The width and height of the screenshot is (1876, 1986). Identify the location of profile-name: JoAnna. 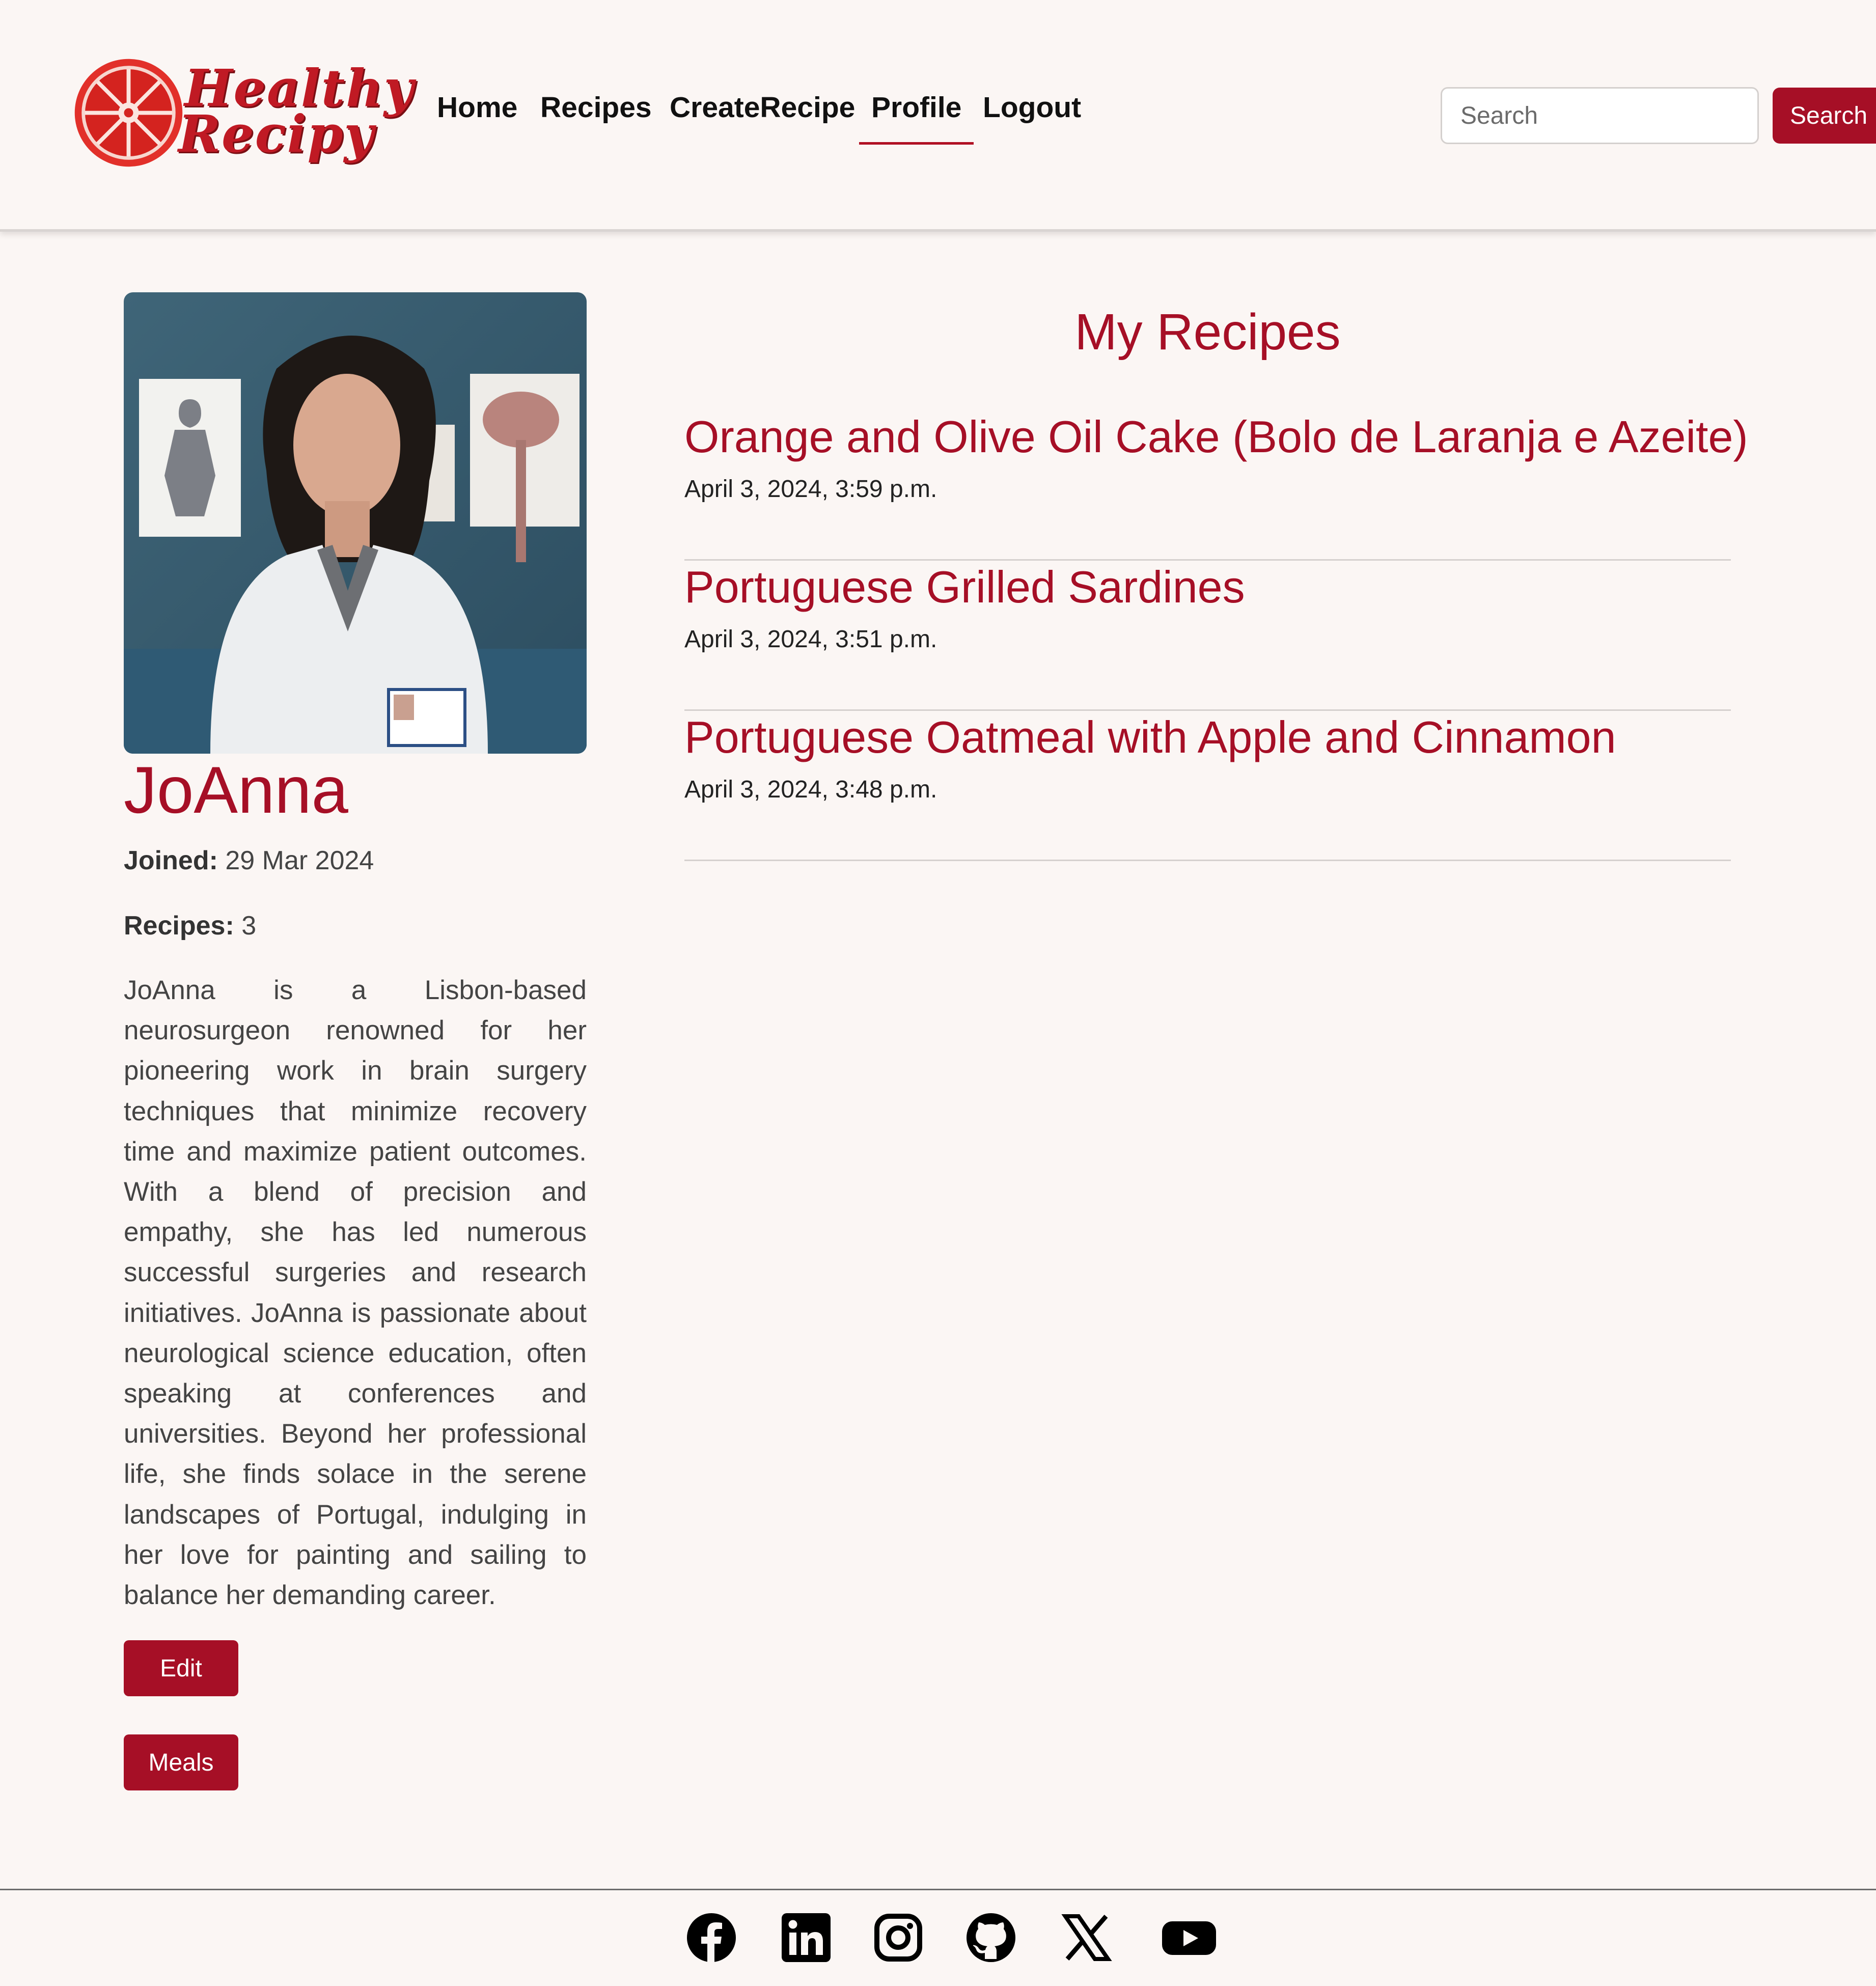
(236, 790).